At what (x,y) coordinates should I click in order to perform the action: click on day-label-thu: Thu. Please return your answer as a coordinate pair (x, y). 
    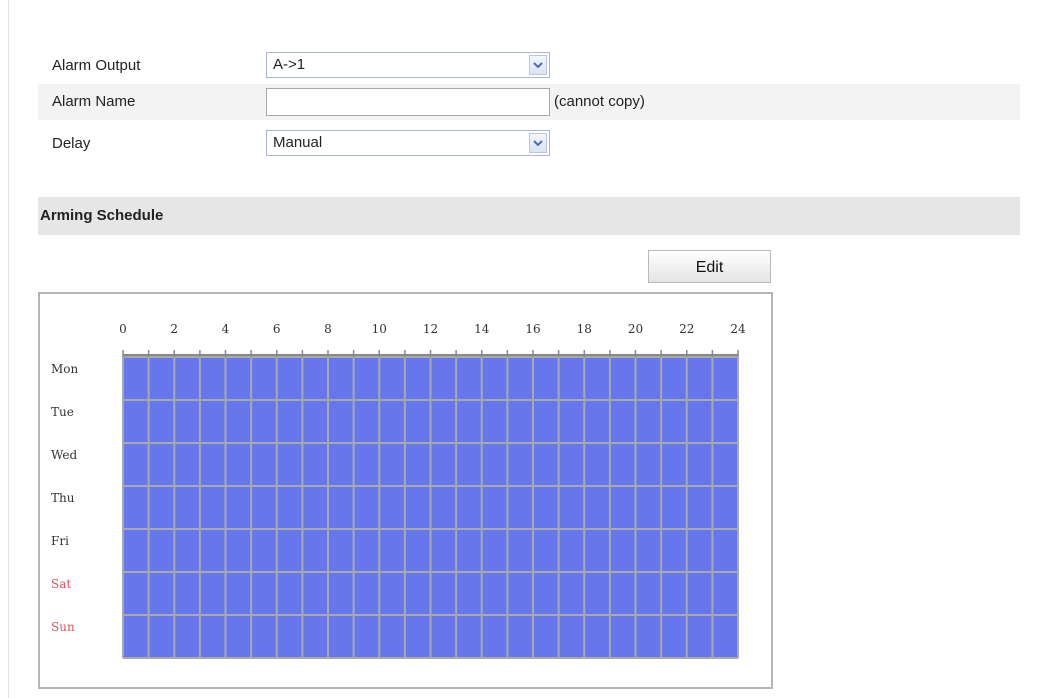
    Looking at the image, I should click on (63, 498).